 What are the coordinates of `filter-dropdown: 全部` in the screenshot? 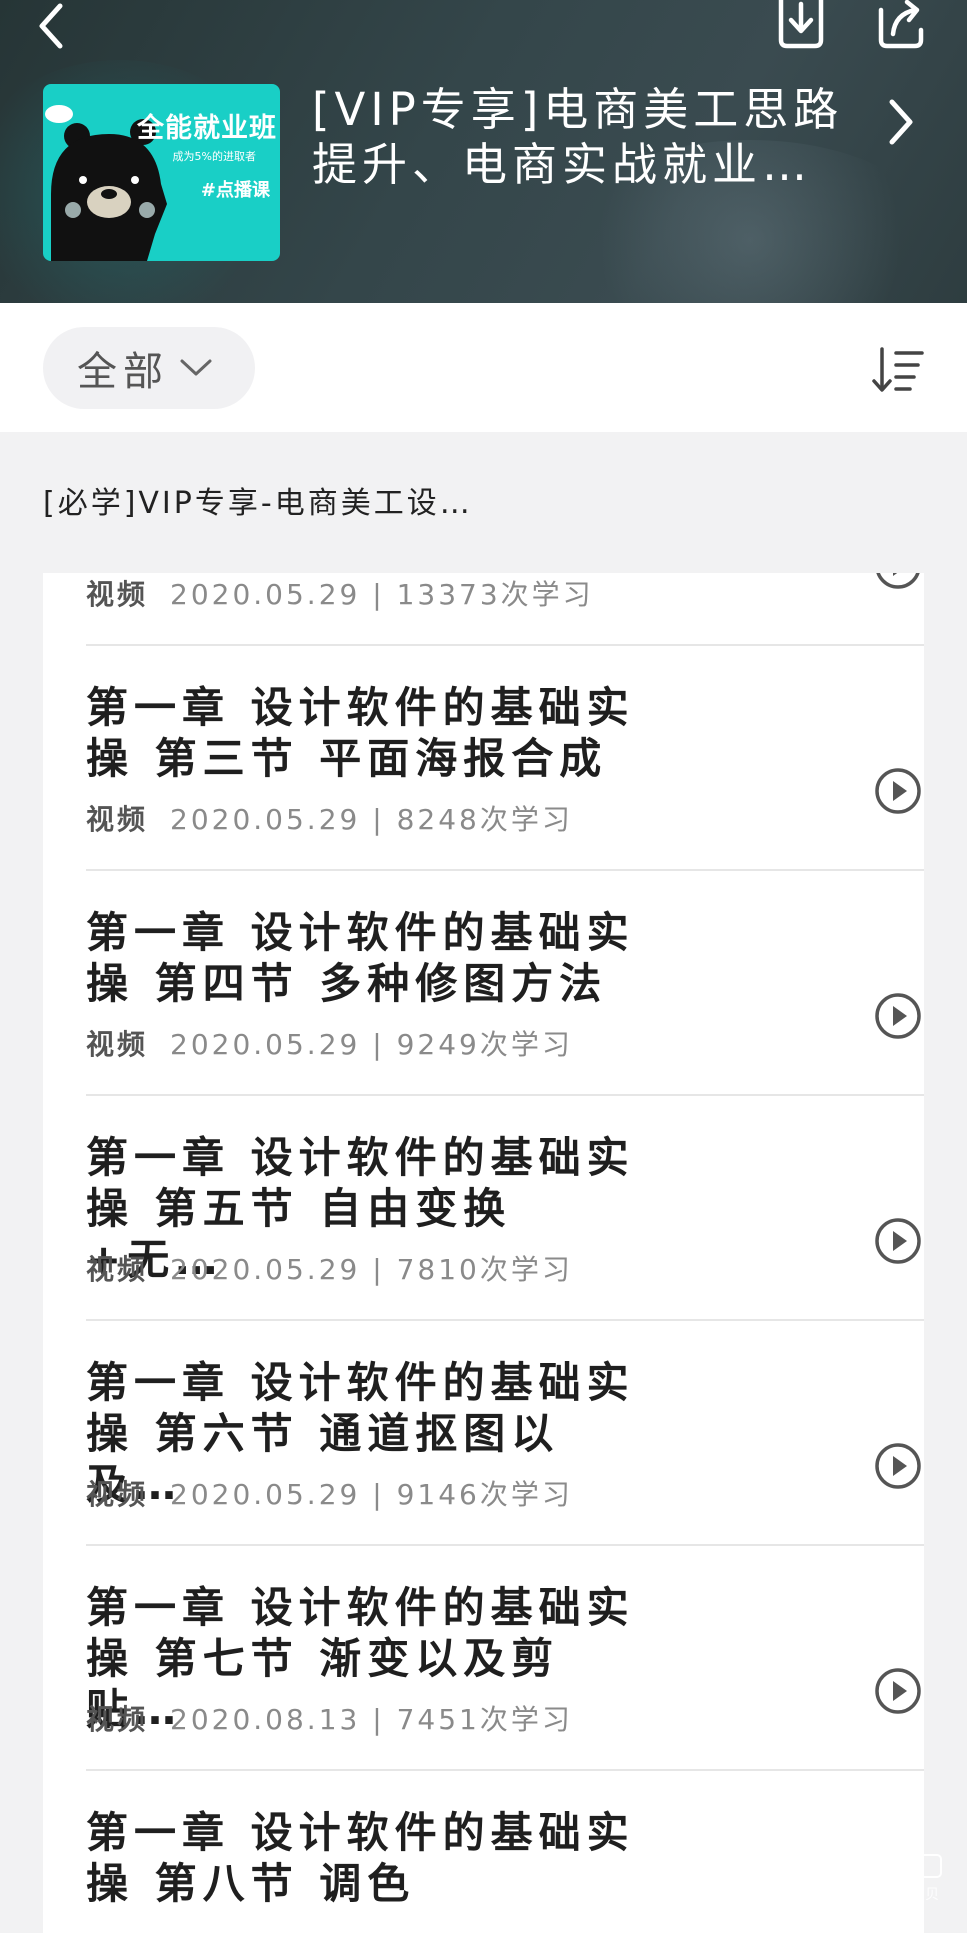 It's located at (149, 368).